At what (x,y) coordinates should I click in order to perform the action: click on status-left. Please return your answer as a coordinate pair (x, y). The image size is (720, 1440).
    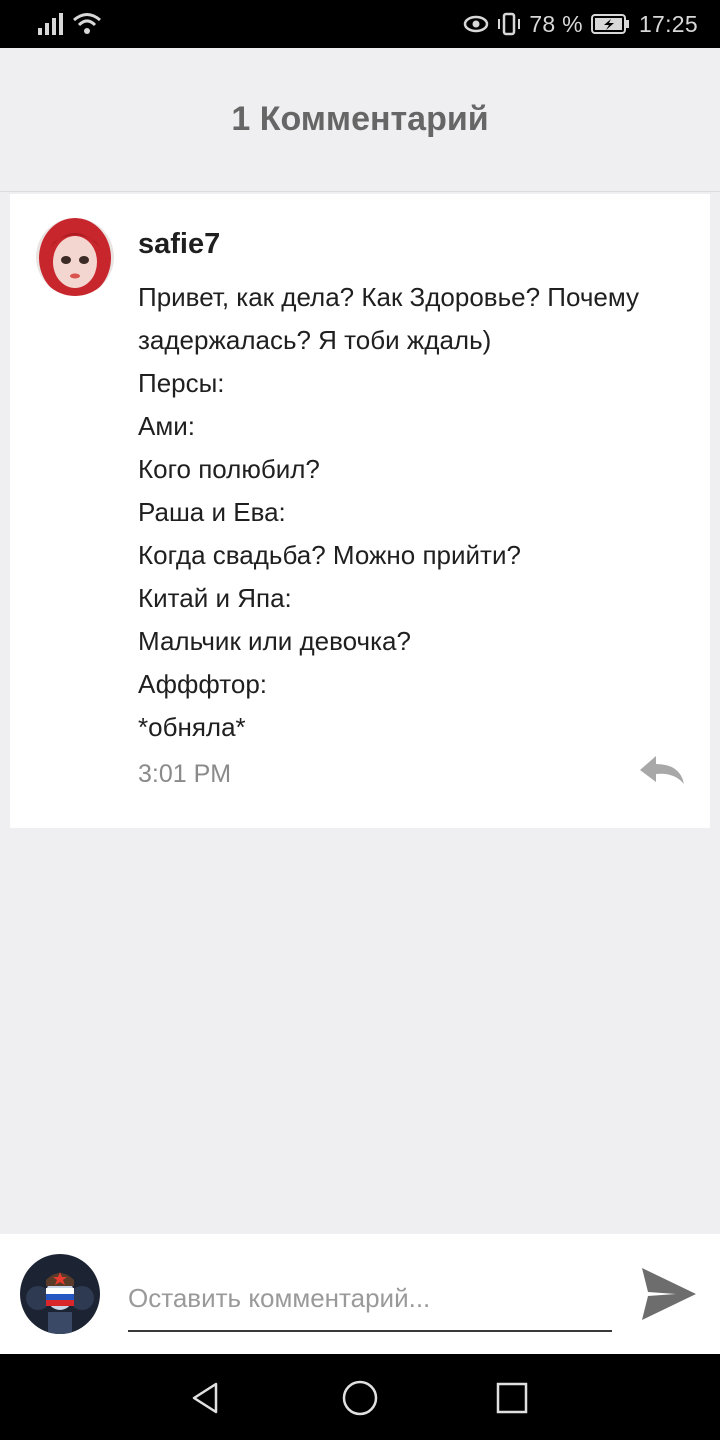
    Looking at the image, I should click on (70, 24).